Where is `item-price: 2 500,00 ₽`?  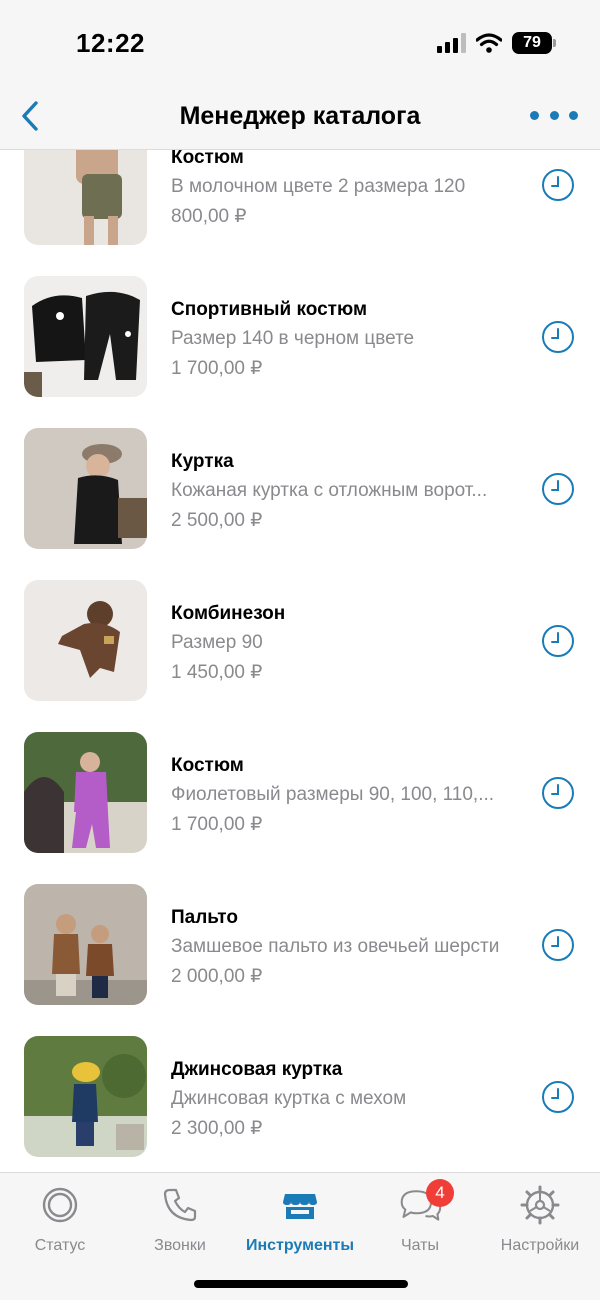 item-price: 2 500,00 ₽ is located at coordinates (217, 520).